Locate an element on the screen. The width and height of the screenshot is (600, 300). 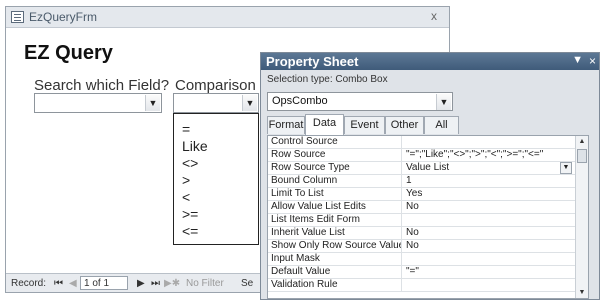
form-titlebar: EzQueryFrm x is located at coordinates (227, 17).